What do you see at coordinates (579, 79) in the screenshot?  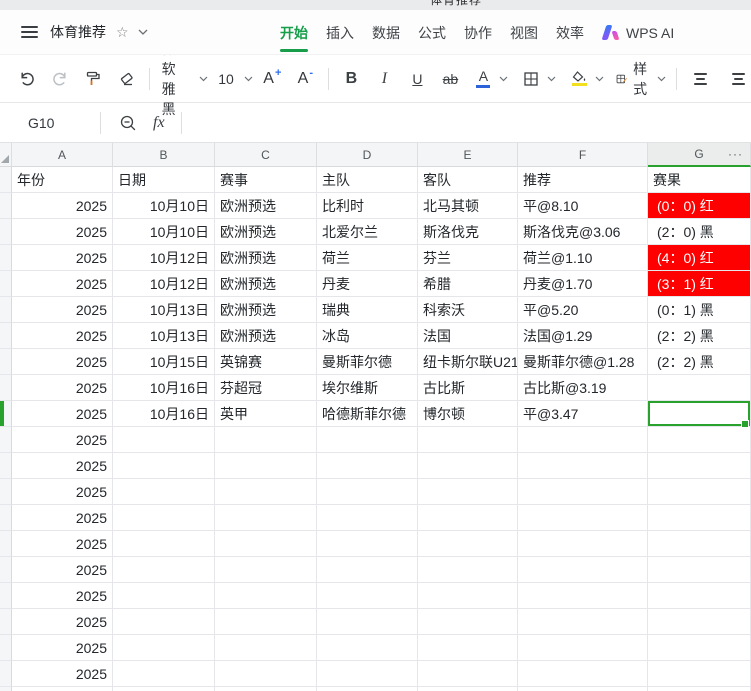 I see `fill-color-button` at bounding box center [579, 79].